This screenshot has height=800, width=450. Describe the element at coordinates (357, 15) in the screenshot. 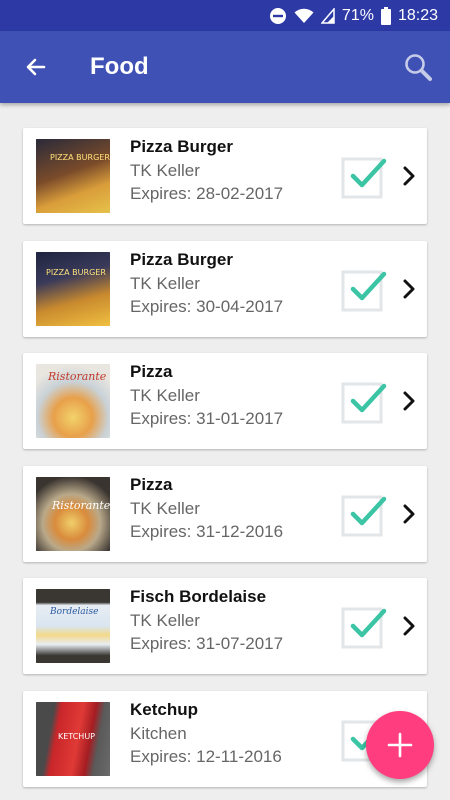

I see `battery-percent: 71%` at that location.